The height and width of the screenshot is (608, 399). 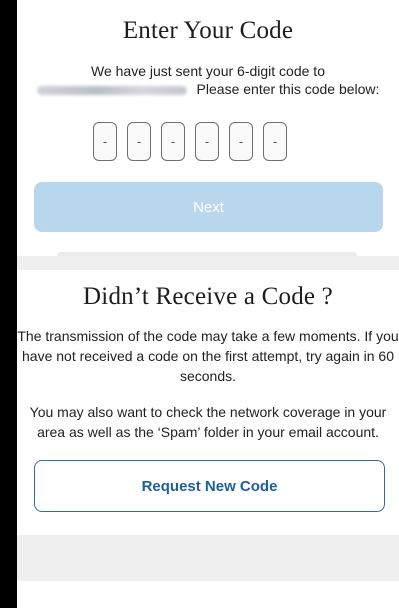 I want to click on code-input-row: - - - - - -, so click(x=190, y=141).